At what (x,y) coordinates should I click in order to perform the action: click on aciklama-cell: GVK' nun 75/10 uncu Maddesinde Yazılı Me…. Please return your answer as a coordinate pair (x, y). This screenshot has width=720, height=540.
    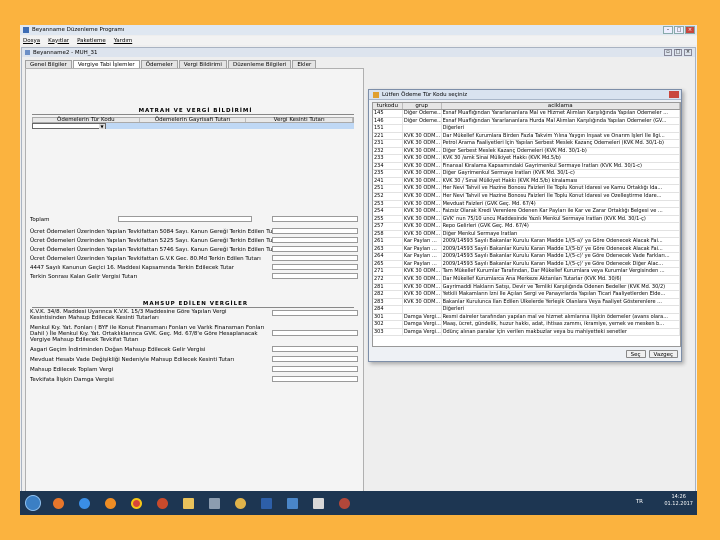
    Looking at the image, I should click on (561, 219).